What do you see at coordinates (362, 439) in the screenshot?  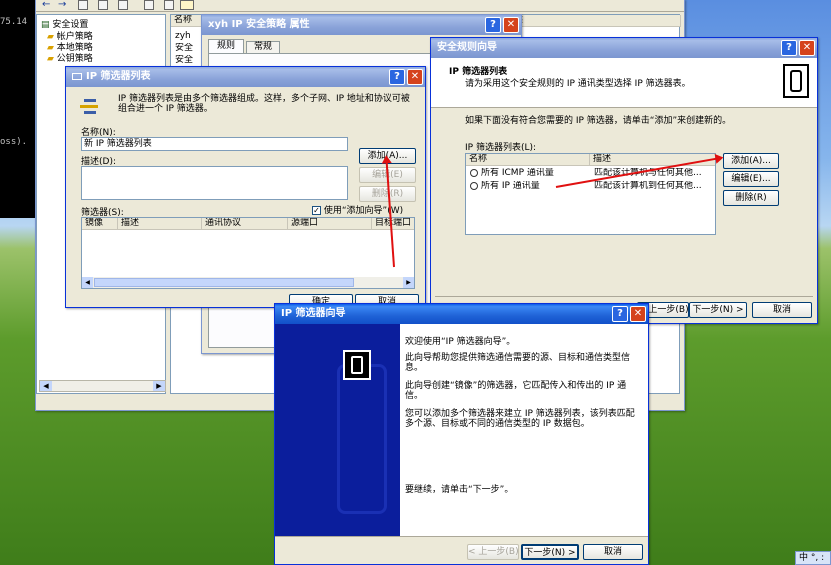 I see `banner-watermark` at bounding box center [362, 439].